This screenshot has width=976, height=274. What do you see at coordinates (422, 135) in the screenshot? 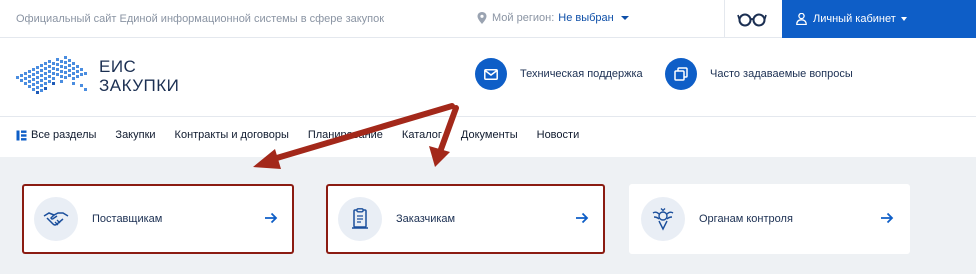
I see `nav-item-catalog: Каталог` at bounding box center [422, 135].